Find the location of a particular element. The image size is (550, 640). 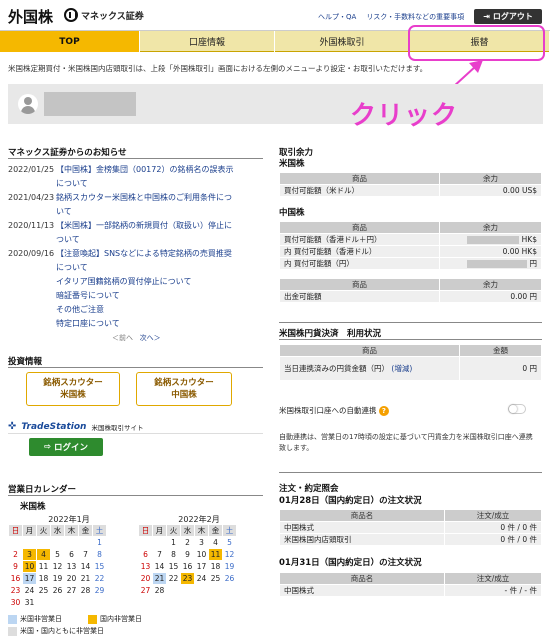

news-link: ついて is located at coordinates (68, 239).